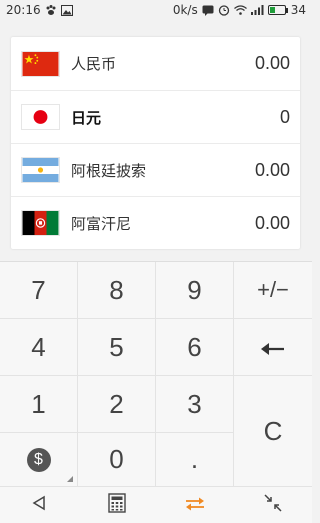  What do you see at coordinates (155, 169) in the screenshot?
I see `currency-row-ars: 阿根廷披索 0.00` at bounding box center [155, 169].